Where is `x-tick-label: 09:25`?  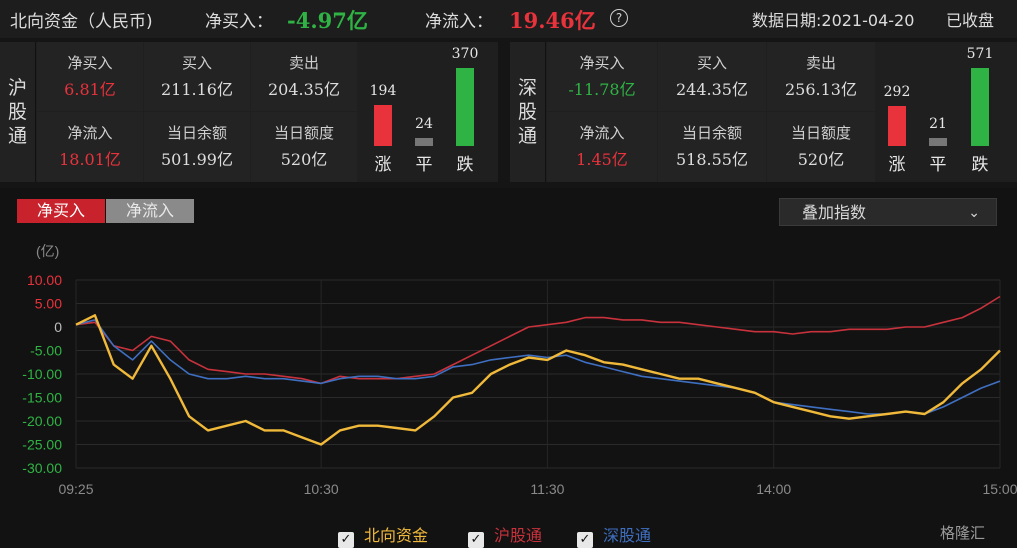 x-tick-label: 09:25 is located at coordinates (75, 489).